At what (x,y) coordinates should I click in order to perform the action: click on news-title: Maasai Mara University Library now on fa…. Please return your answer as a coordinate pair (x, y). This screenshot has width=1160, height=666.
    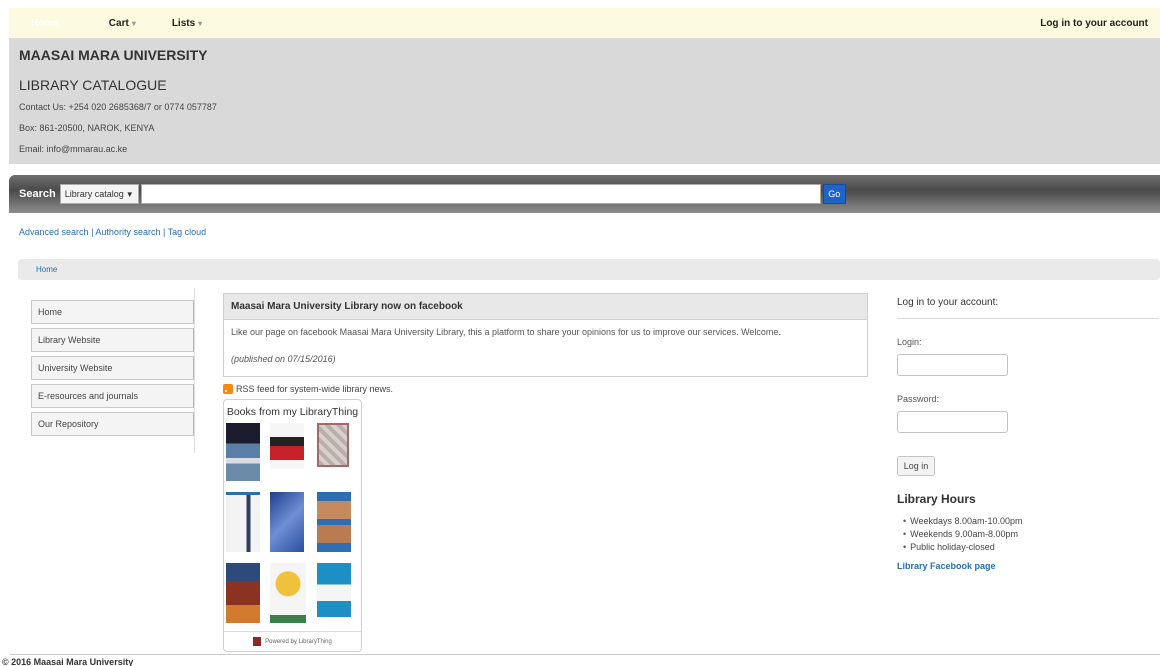
    Looking at the image, I should click on (545, 307).